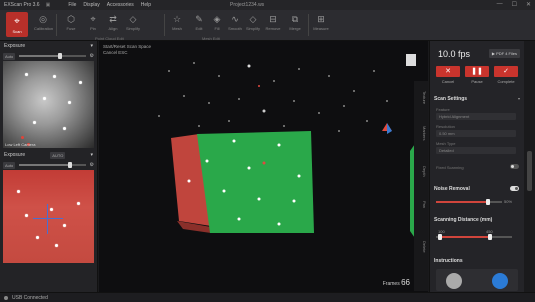 The image size is (535, 302). I want to click on tool-merge: ⧉ Merge, so click(295, 24).